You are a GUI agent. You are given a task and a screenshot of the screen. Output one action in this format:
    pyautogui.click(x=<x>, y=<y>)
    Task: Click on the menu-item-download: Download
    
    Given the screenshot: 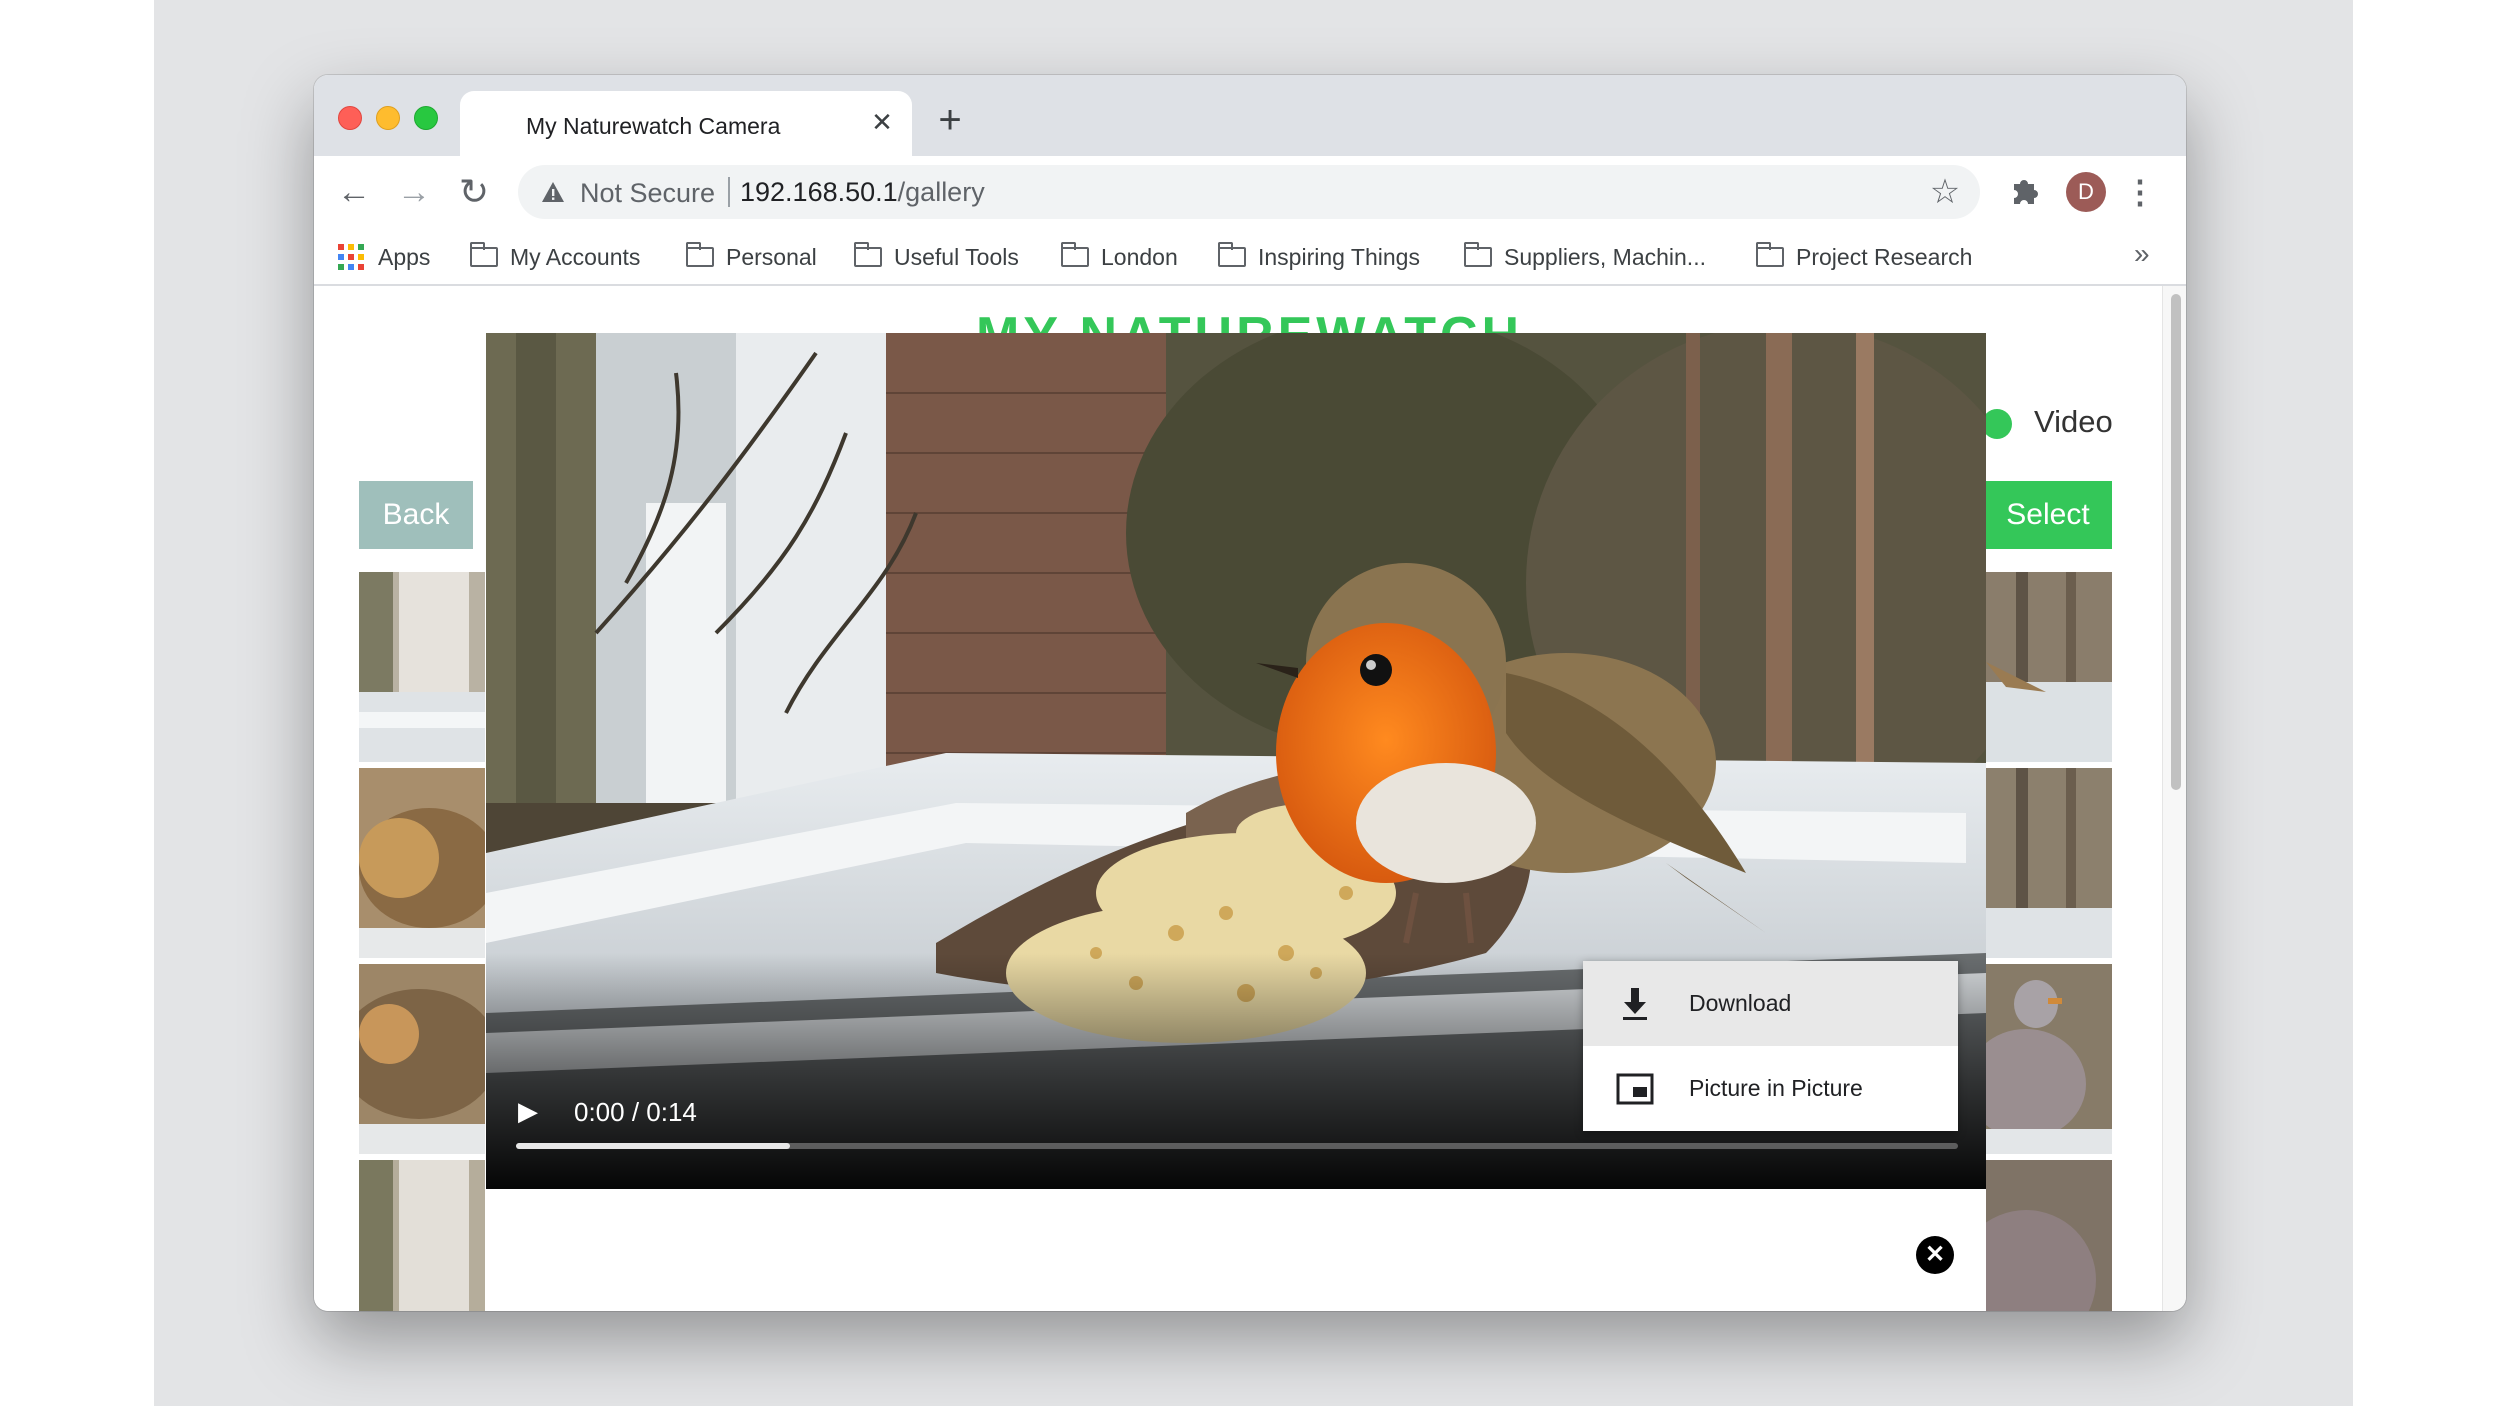 What is the action you would take?
    pyautogui.click(x=1770, y=1003)
    